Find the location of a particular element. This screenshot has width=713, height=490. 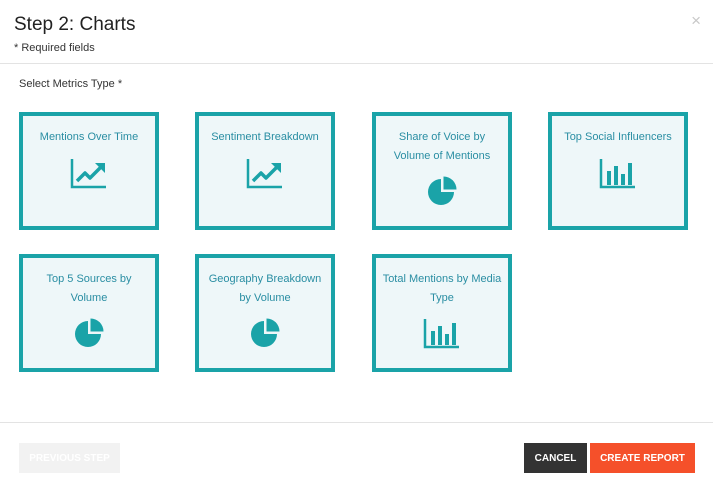

metric-card-label: Total Mentions by Media Type is located at coordinates (442, 288).